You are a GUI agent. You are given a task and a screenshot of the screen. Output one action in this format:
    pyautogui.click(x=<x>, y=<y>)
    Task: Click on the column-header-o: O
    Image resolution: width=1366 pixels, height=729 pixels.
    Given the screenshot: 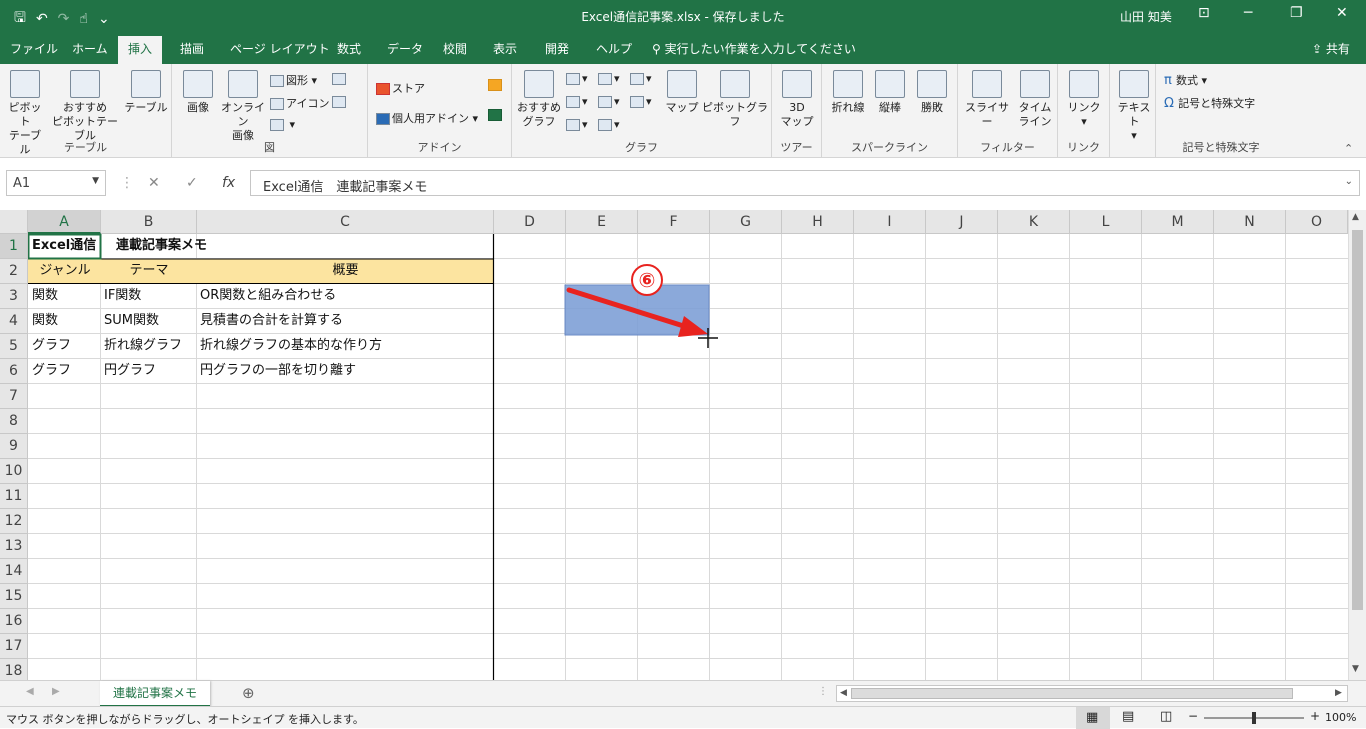 What is the action you would take?
    pyautogui.click(x=1317, y=222)
    